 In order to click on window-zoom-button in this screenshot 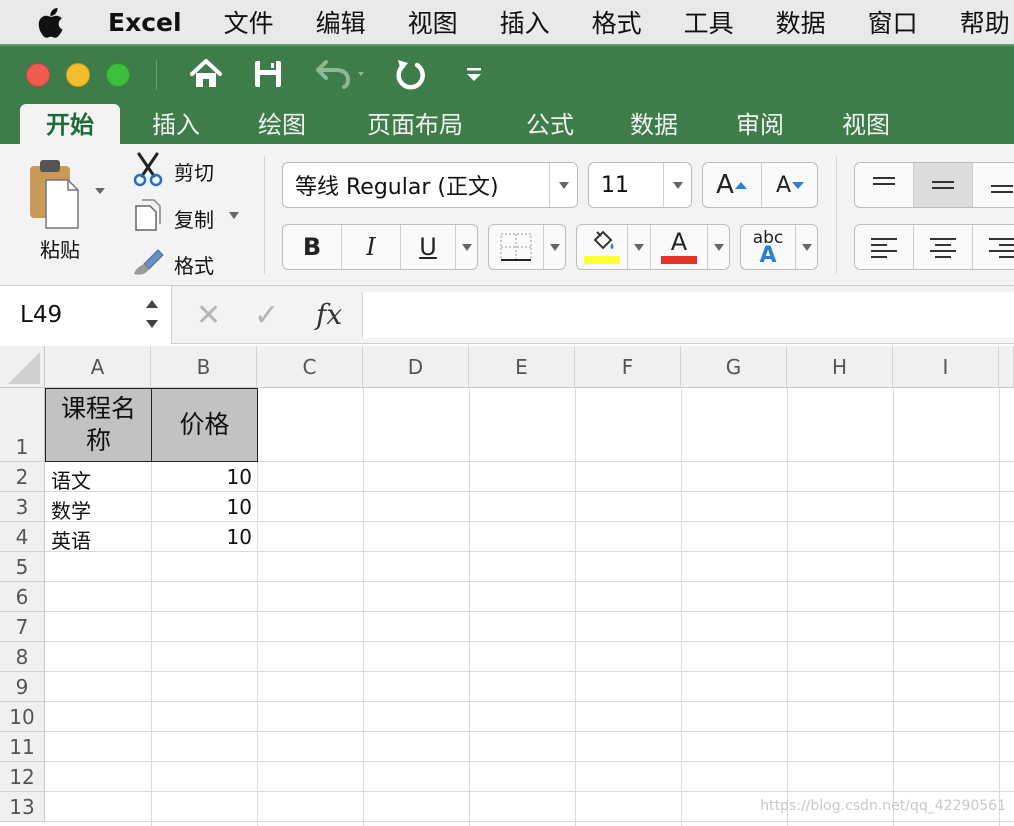, I will do `click(118, 75)`.